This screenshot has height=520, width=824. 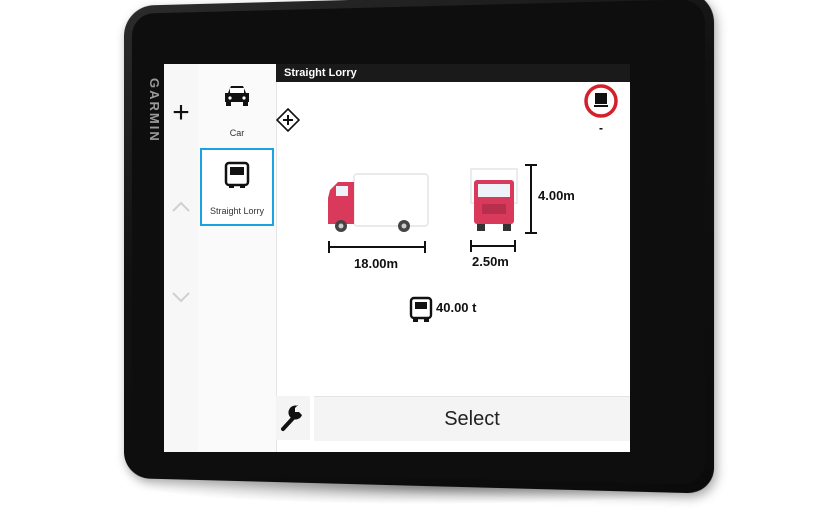 I want to click on height-value: 4.00m, so click(x=556, y=195).